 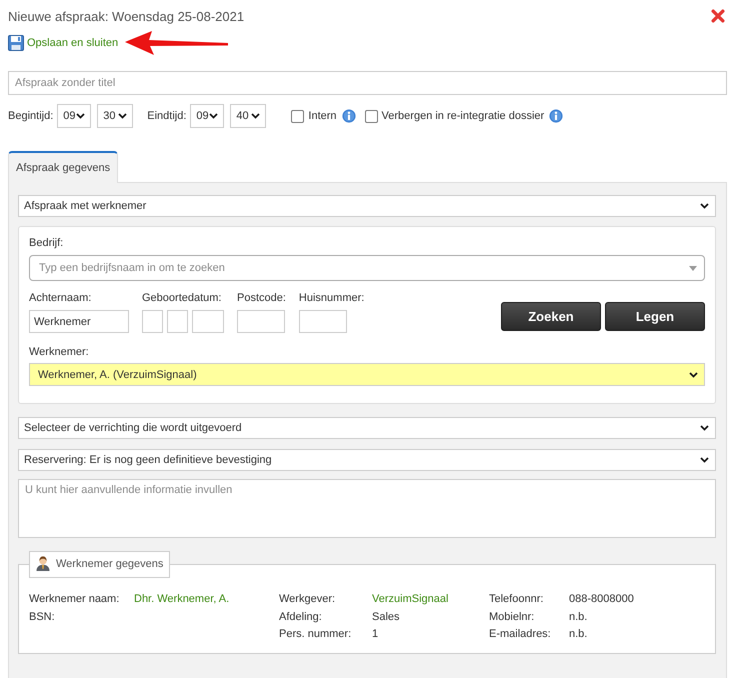 What do you see at coordinates (110, 564) in the screenshot?
I see `section-title: Werknemer gegevens` at bounding box center [110, 564].